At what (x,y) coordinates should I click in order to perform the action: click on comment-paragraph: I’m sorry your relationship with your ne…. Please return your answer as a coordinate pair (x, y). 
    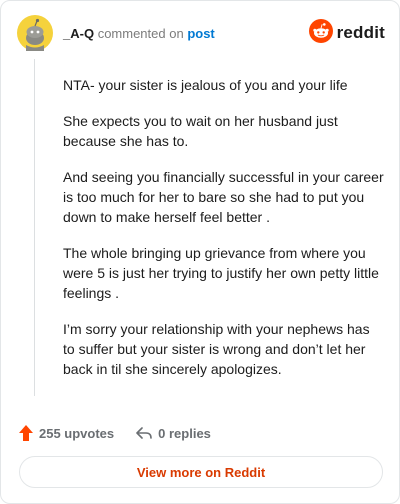
    Looking at the image, I should click on (216, 349).